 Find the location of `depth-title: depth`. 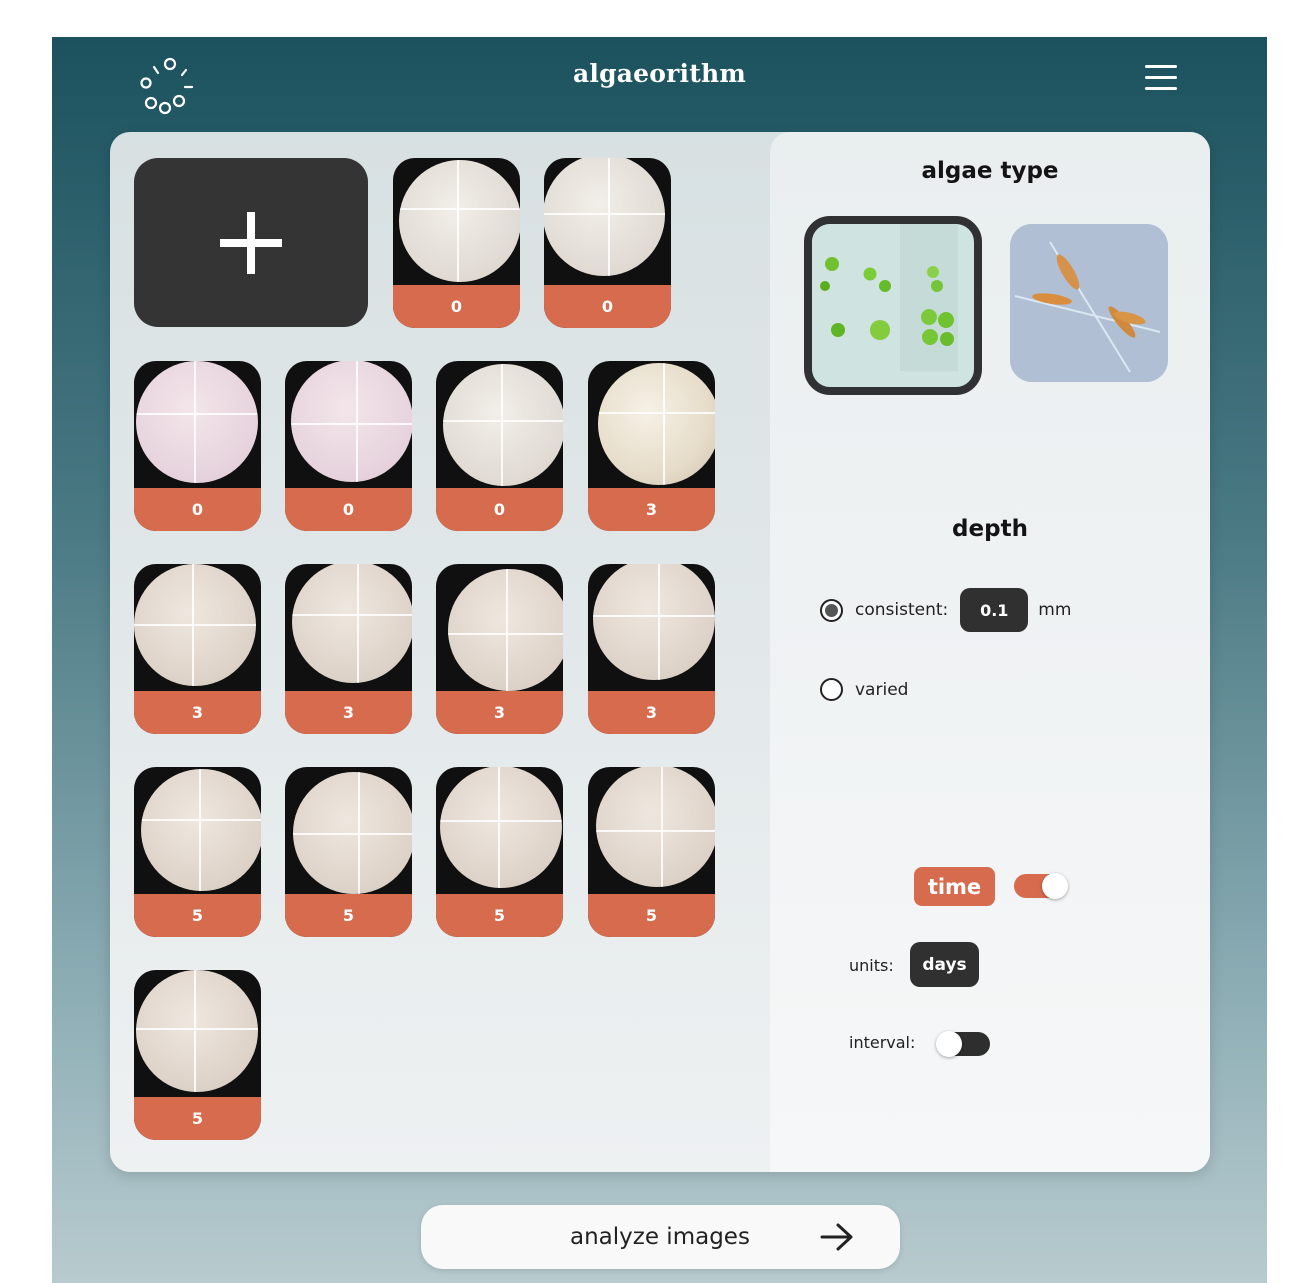

depth-title: depth is located at coordinates (990, 529).